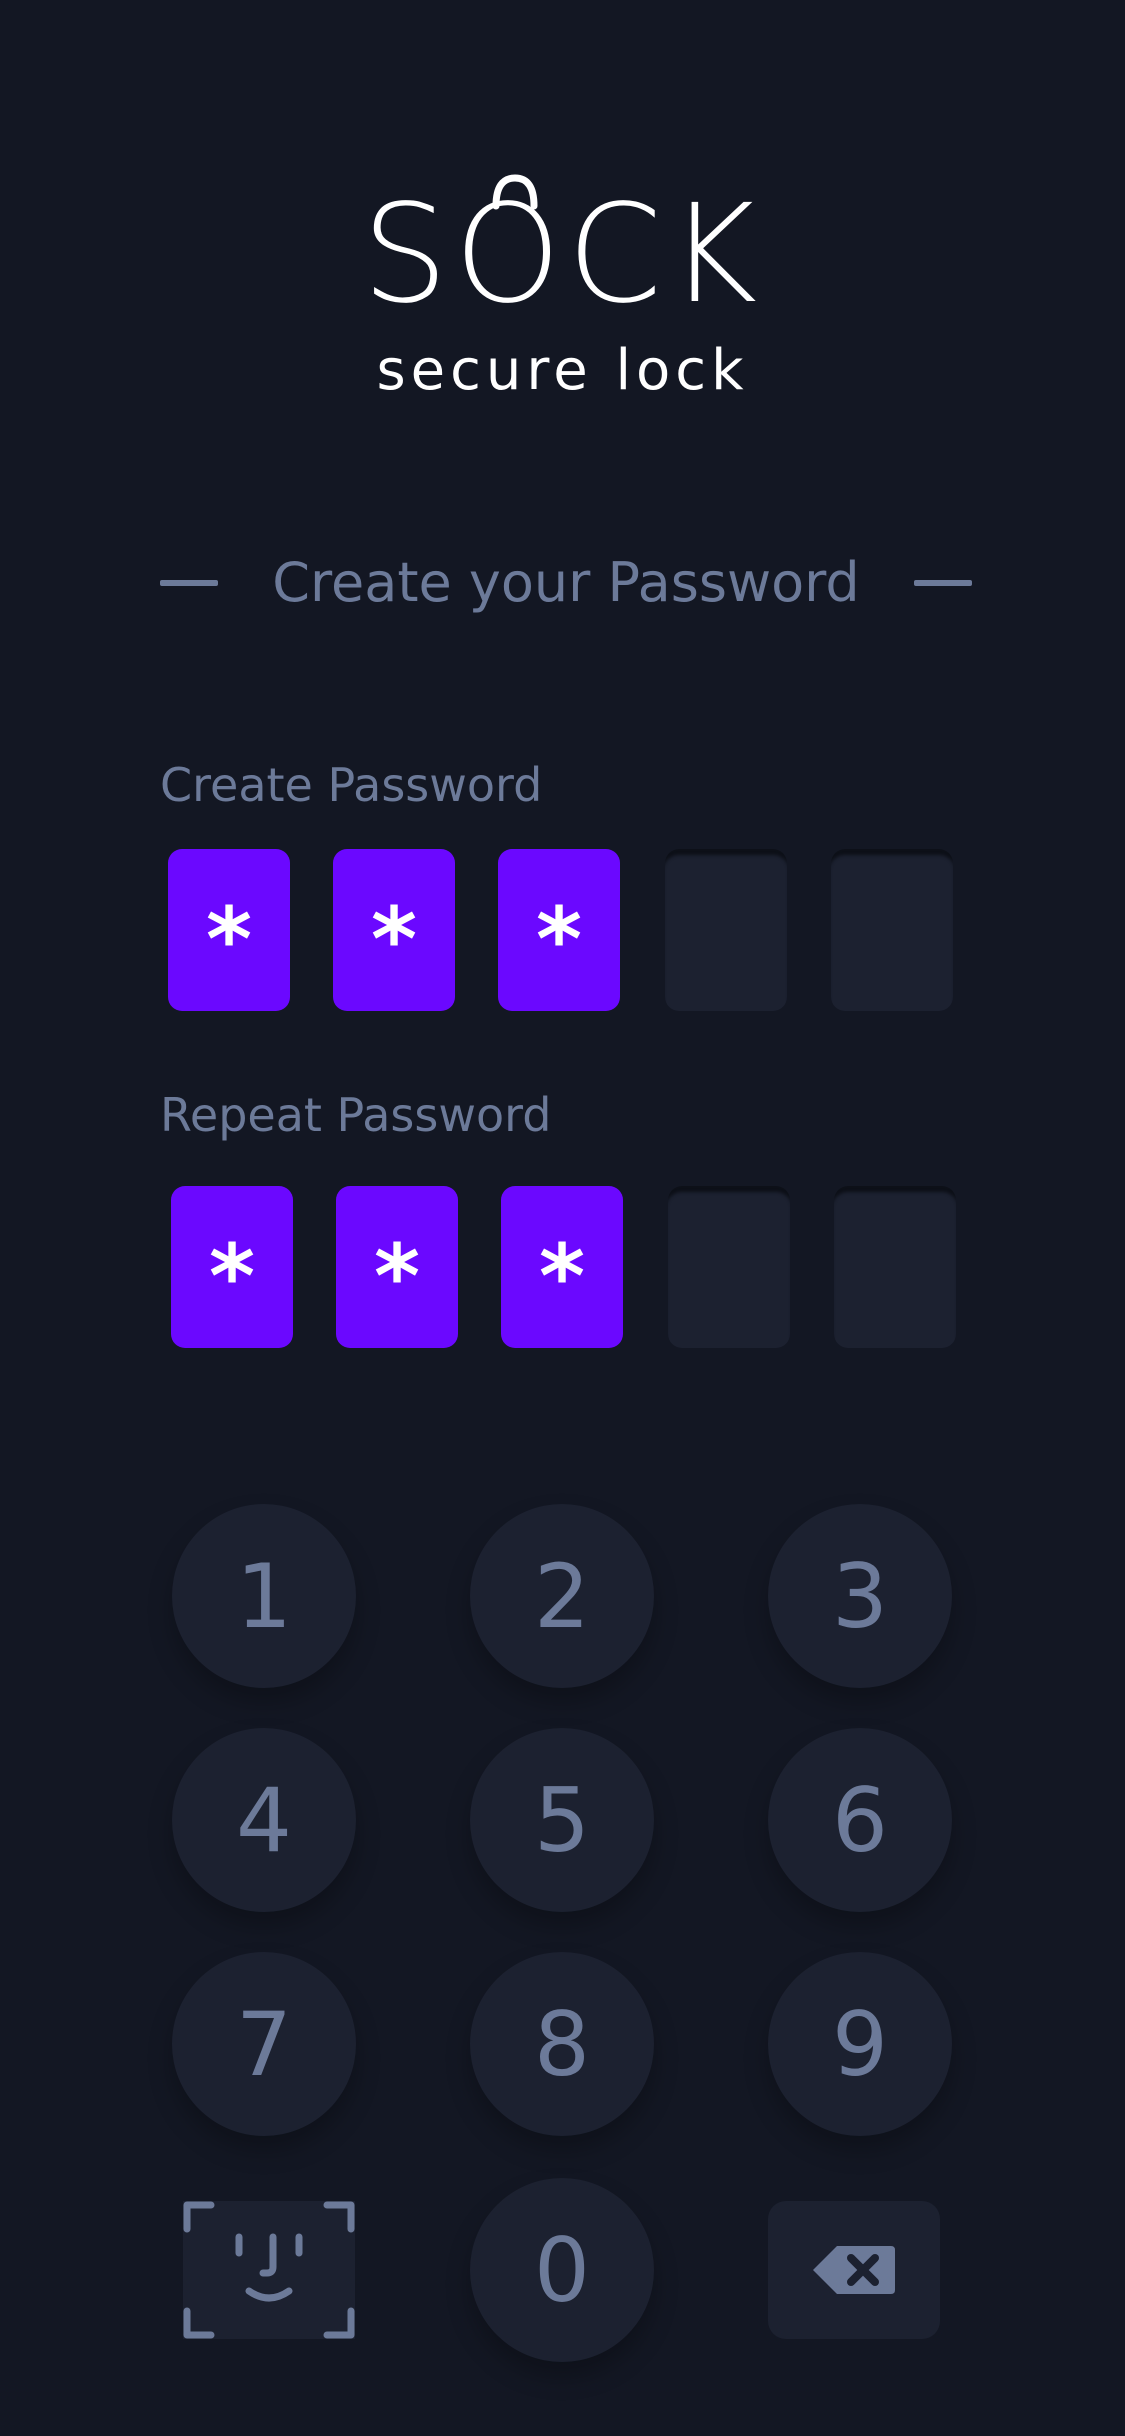 The width and height of the screenshot is (1125, 2436). Describe the element at coordinates (562, 2270) in the screenshot. I see `key-0: 0` at that location.